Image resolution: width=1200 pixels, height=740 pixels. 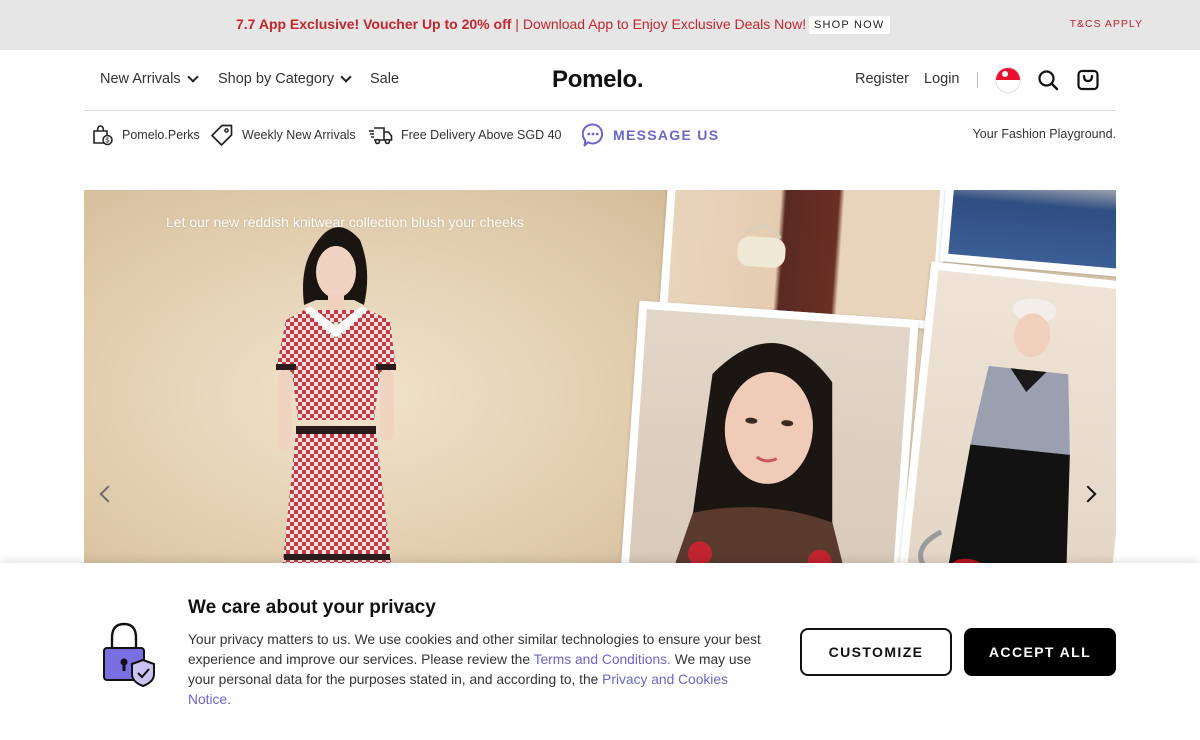 What do you see at coordinates (1008, 80) in the screenshot?
I see `country-flag-icon` at bounding box center [1008, 80].